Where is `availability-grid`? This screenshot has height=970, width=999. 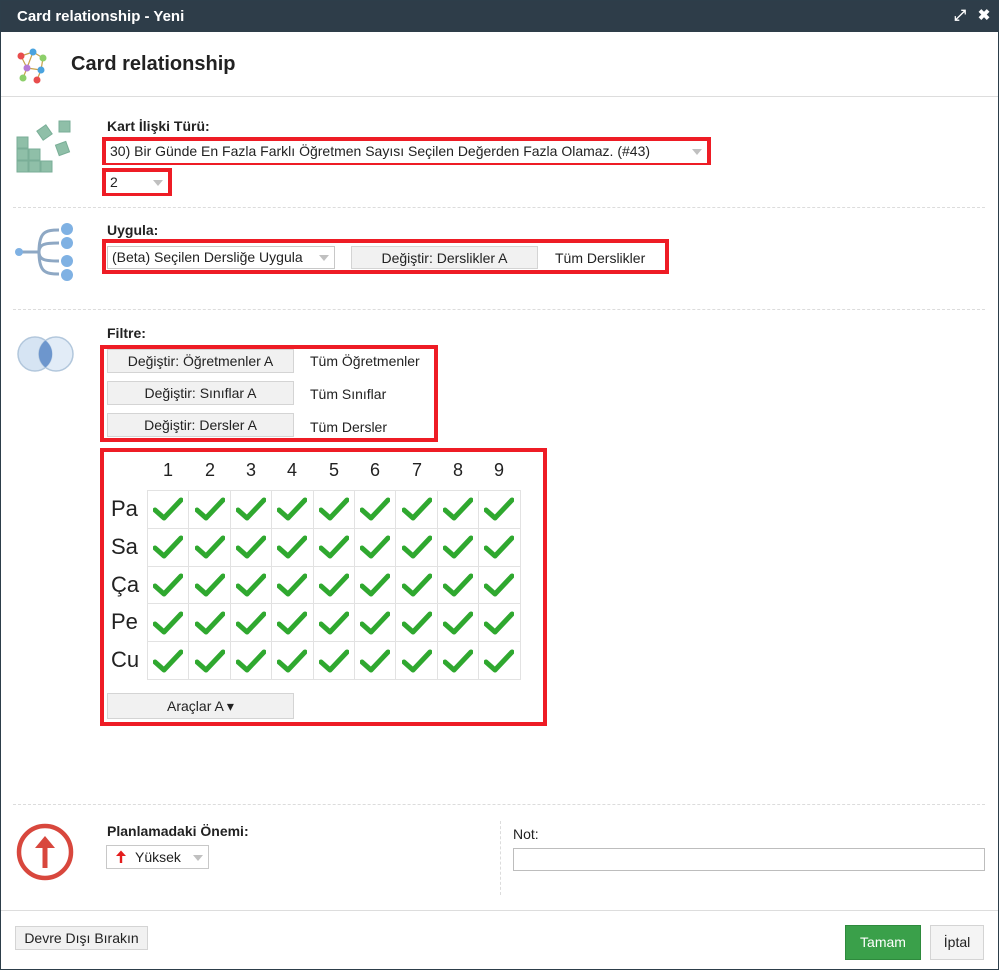 availability-grid is located at coordinates (333, 585).